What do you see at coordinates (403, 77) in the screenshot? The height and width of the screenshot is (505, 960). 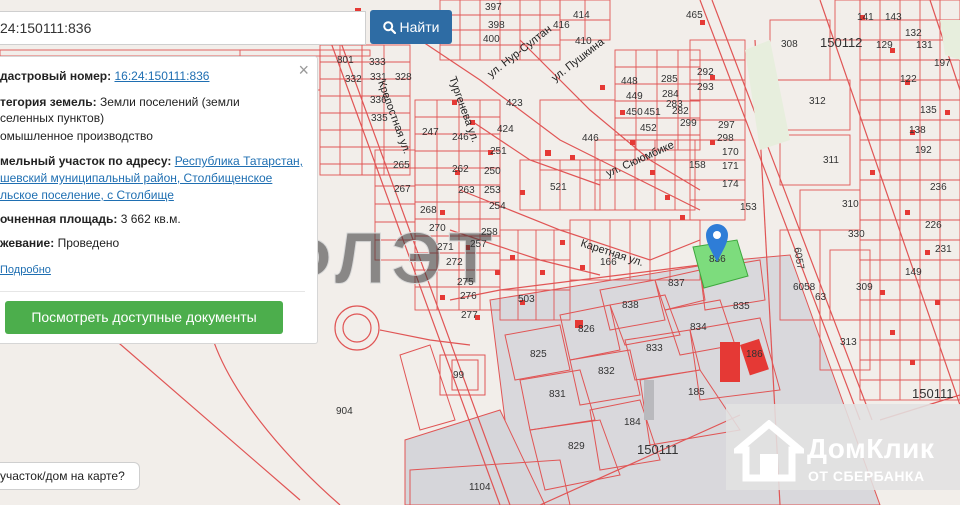 I see `svg-text: 328` at bounding box center [403, 77].